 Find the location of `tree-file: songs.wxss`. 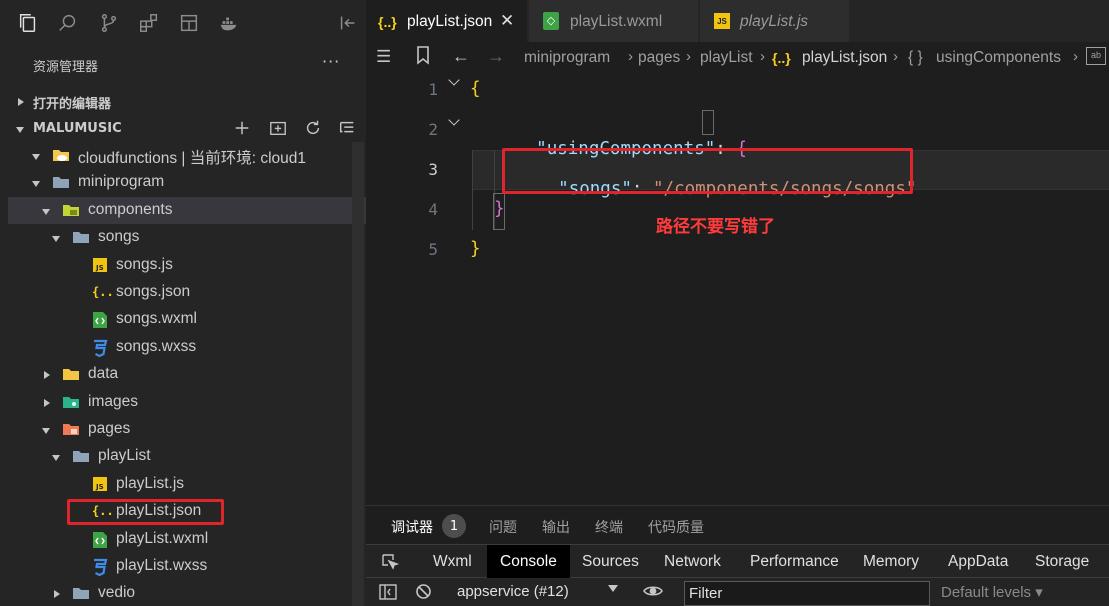

tree-file: songs.wxss is located at coordinates (187, 348).